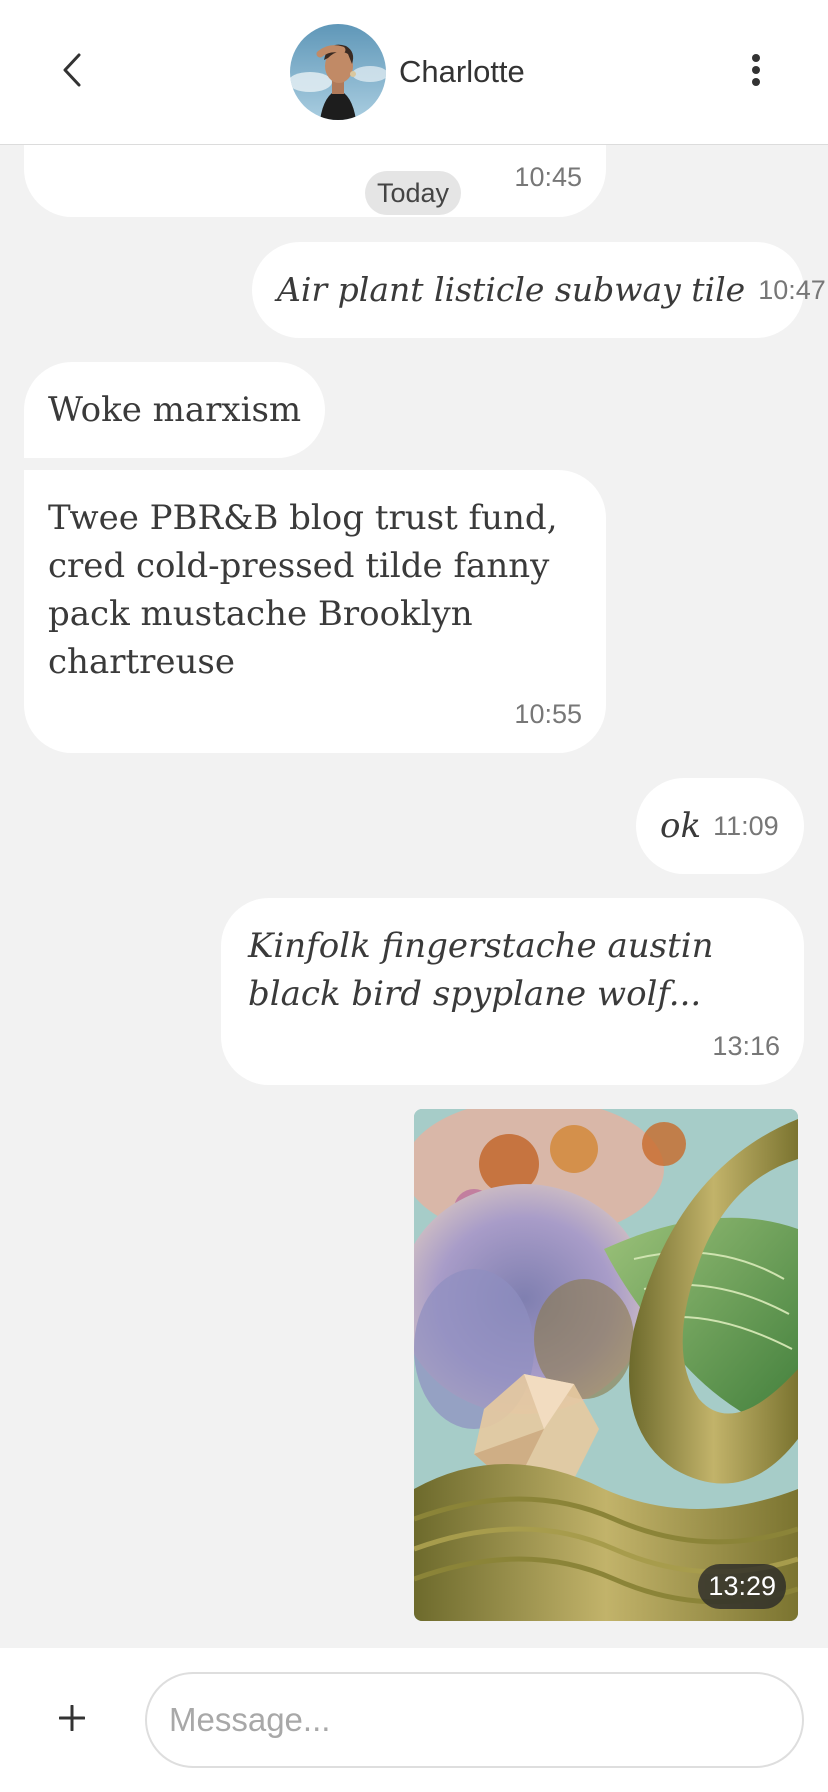 Image resolution: width=828 pixels, height=1792 pixels. I want to click on message-bubble-incoming: 10:45, so click(315, 181).